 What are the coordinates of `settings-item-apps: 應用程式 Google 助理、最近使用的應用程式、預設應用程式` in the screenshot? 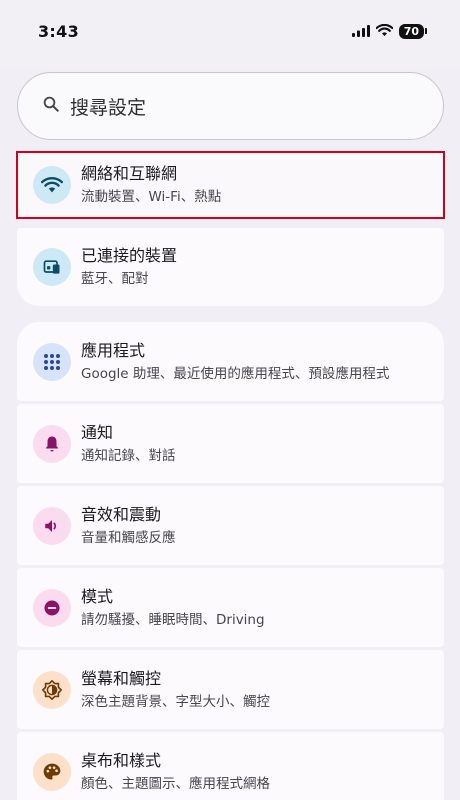 It's located at (230, 361).